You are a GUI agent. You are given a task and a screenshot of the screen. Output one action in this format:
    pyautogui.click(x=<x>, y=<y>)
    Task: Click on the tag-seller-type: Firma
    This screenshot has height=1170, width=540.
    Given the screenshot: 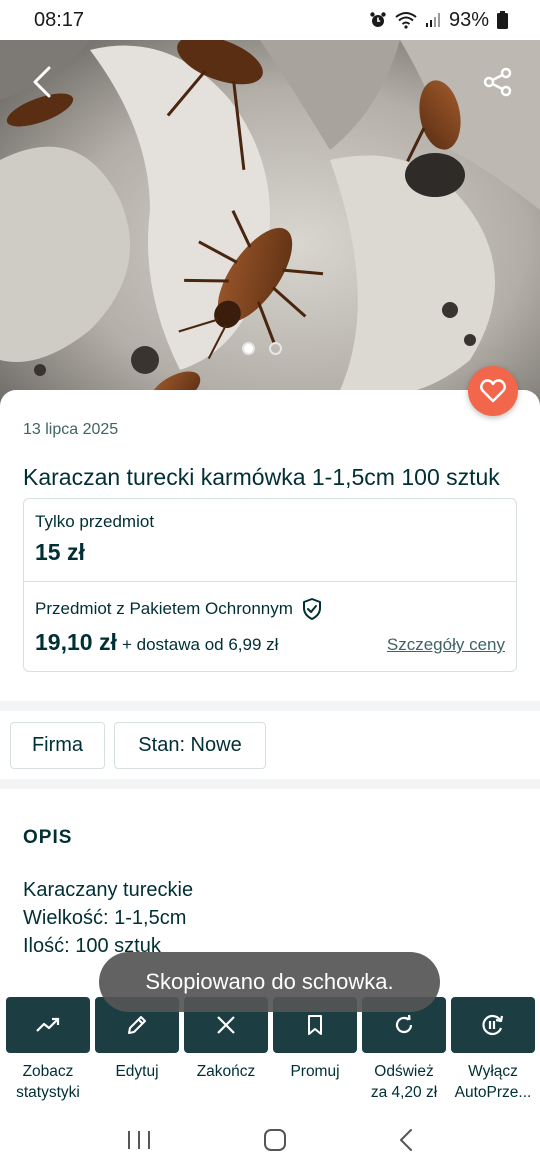 What is the action you would take?
    pyautogui.click(x=57, y=745)
    